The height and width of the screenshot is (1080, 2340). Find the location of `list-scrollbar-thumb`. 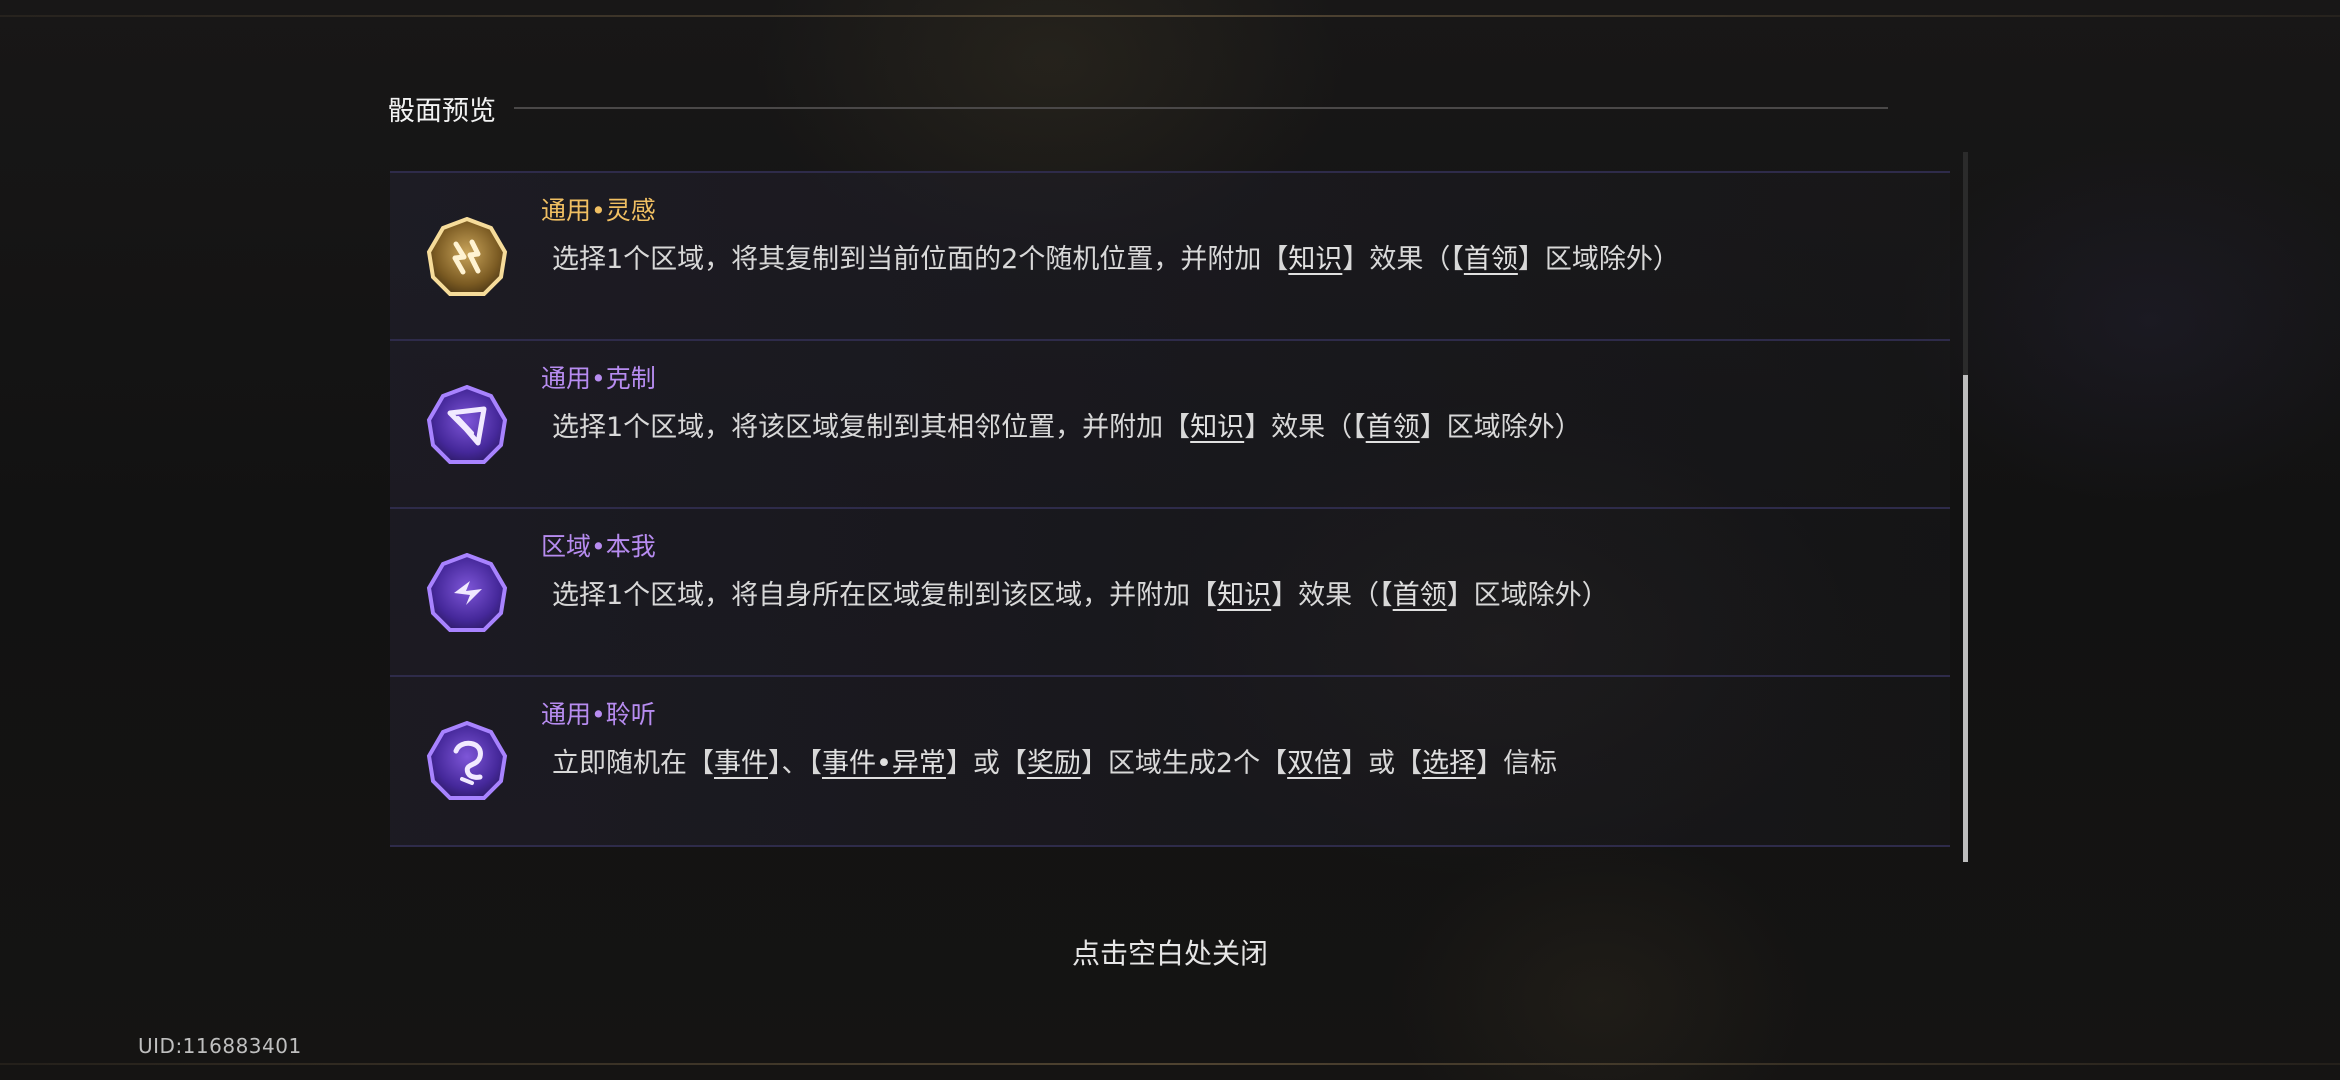

list-scrollbar-thumb is located at coordinates (1965, 618).